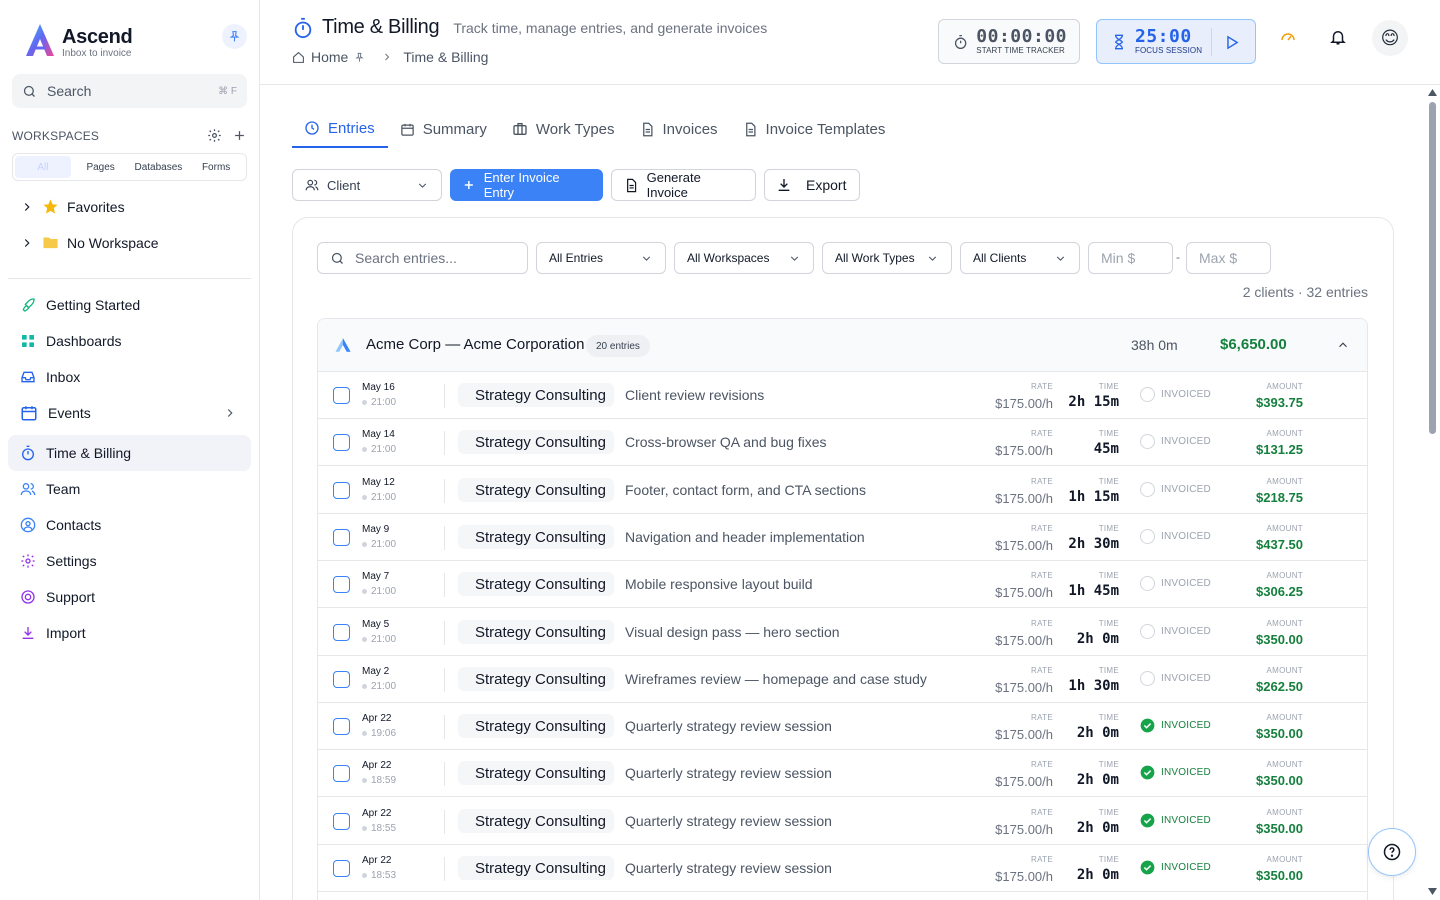 This screenshot has height=900, width=1440. I want to click on scroll-up-icon, so click(1432, 92).